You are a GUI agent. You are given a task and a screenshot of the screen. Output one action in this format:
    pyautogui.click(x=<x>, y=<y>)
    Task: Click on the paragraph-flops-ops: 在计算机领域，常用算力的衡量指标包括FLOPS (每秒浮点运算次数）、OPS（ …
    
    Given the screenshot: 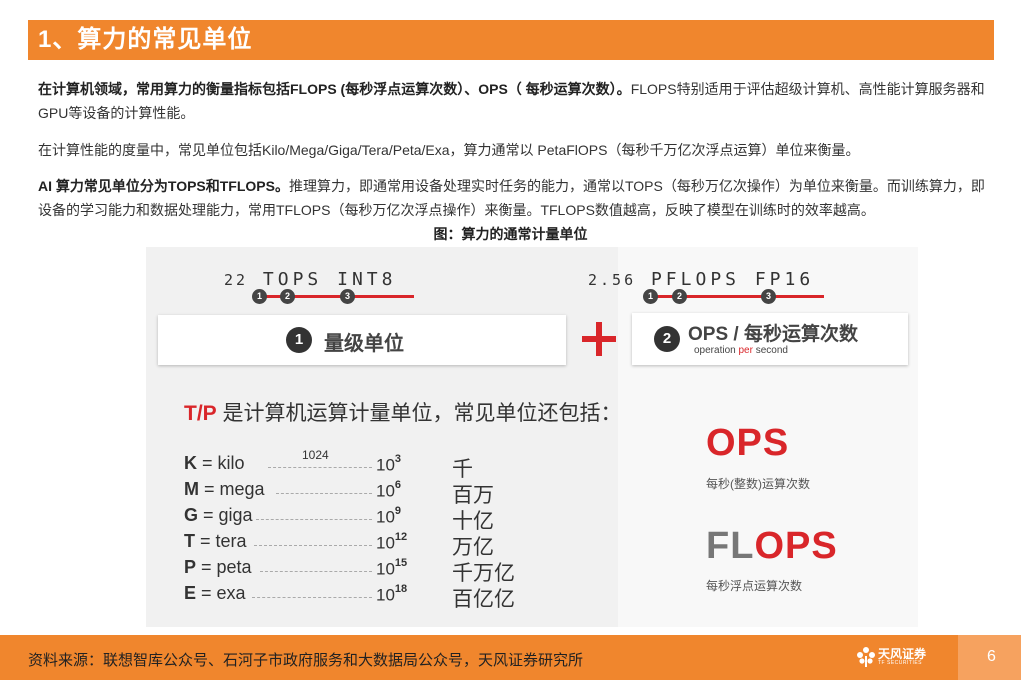 What is the action you would take?
    pyautogui.click(x=513, y=101)
    